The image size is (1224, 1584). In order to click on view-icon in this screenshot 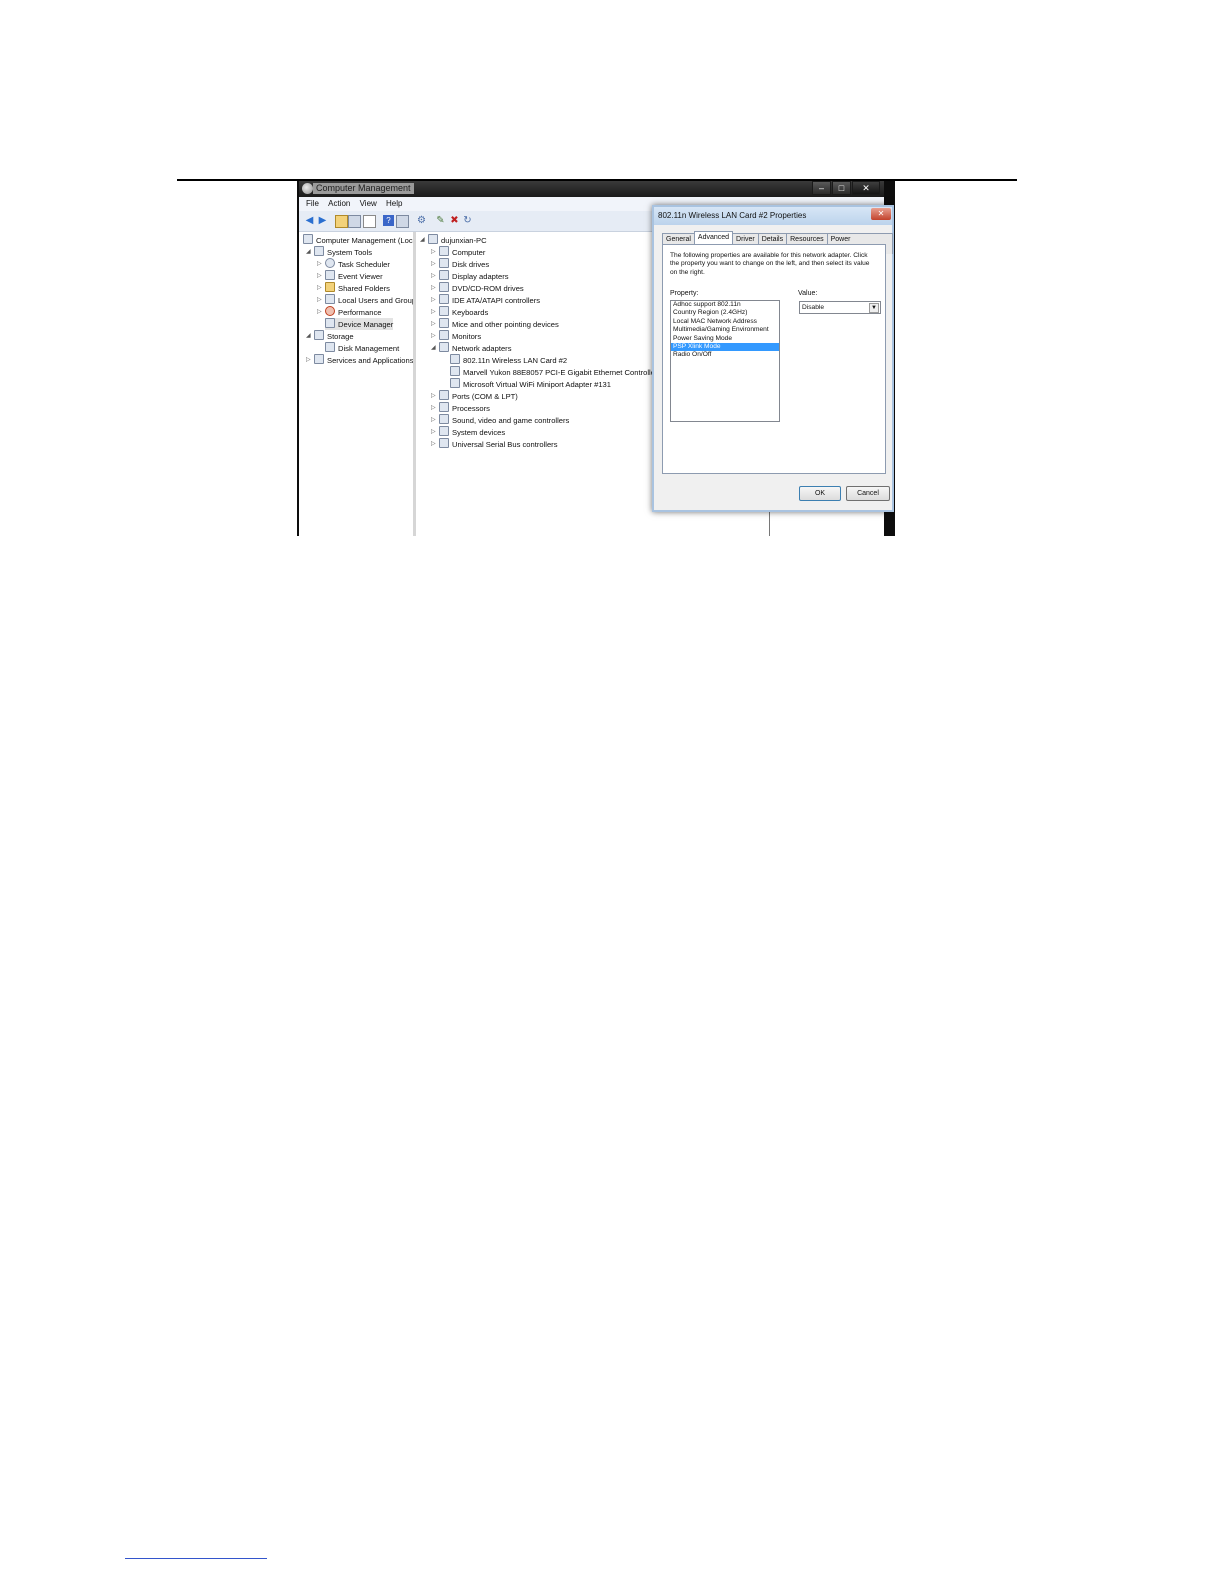, I will do `click(402, 221)`.